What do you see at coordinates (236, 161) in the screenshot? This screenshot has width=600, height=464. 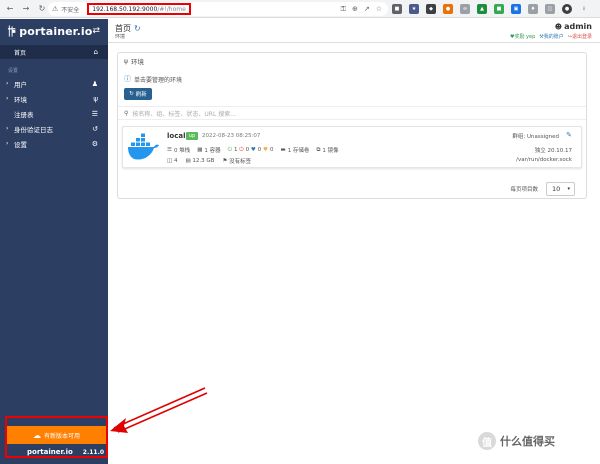 I see `tags-stat: ⚑ 没有标签` at bounding box center [236, 161].